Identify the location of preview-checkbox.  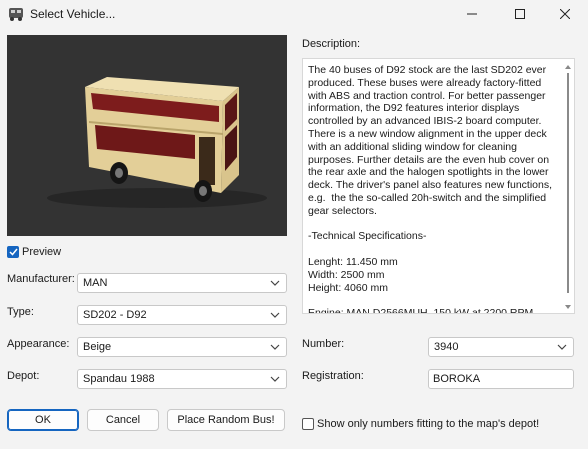
(13, 252).